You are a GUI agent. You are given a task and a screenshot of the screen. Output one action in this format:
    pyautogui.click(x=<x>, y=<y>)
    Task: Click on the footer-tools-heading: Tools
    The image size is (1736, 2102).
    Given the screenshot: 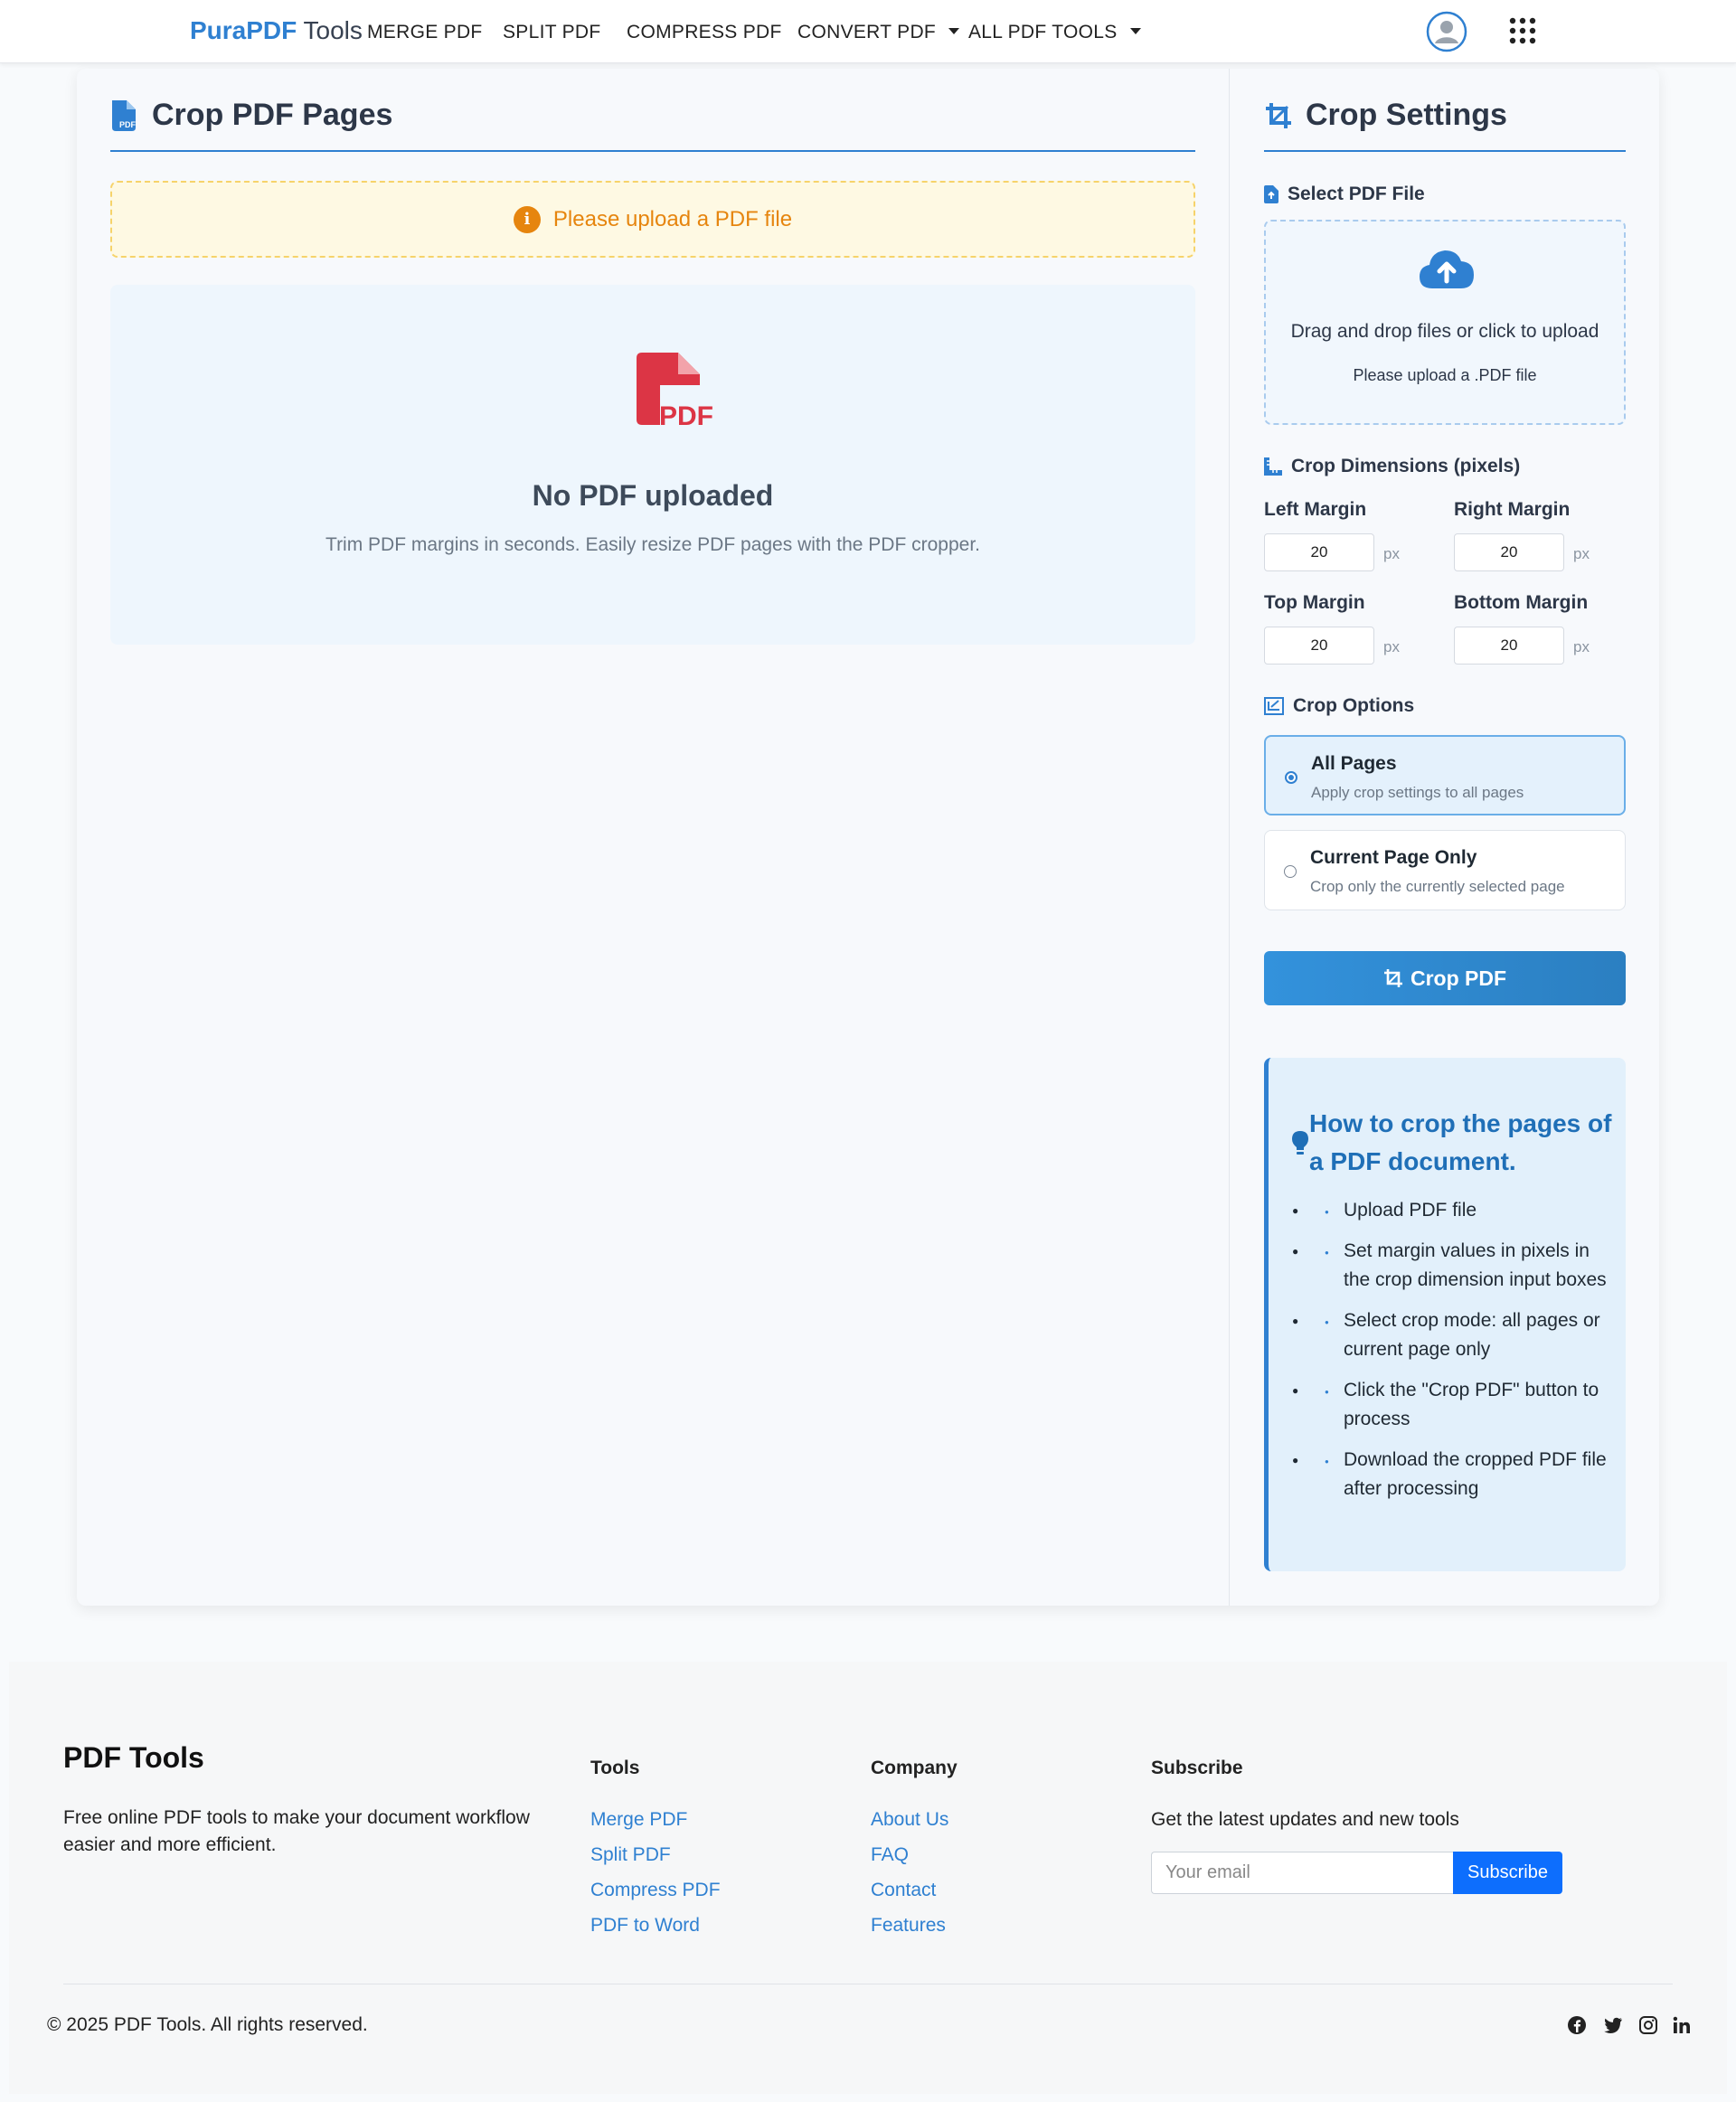 What is the action you would take?
    pyautogui.click(x=615, y=1768)
    